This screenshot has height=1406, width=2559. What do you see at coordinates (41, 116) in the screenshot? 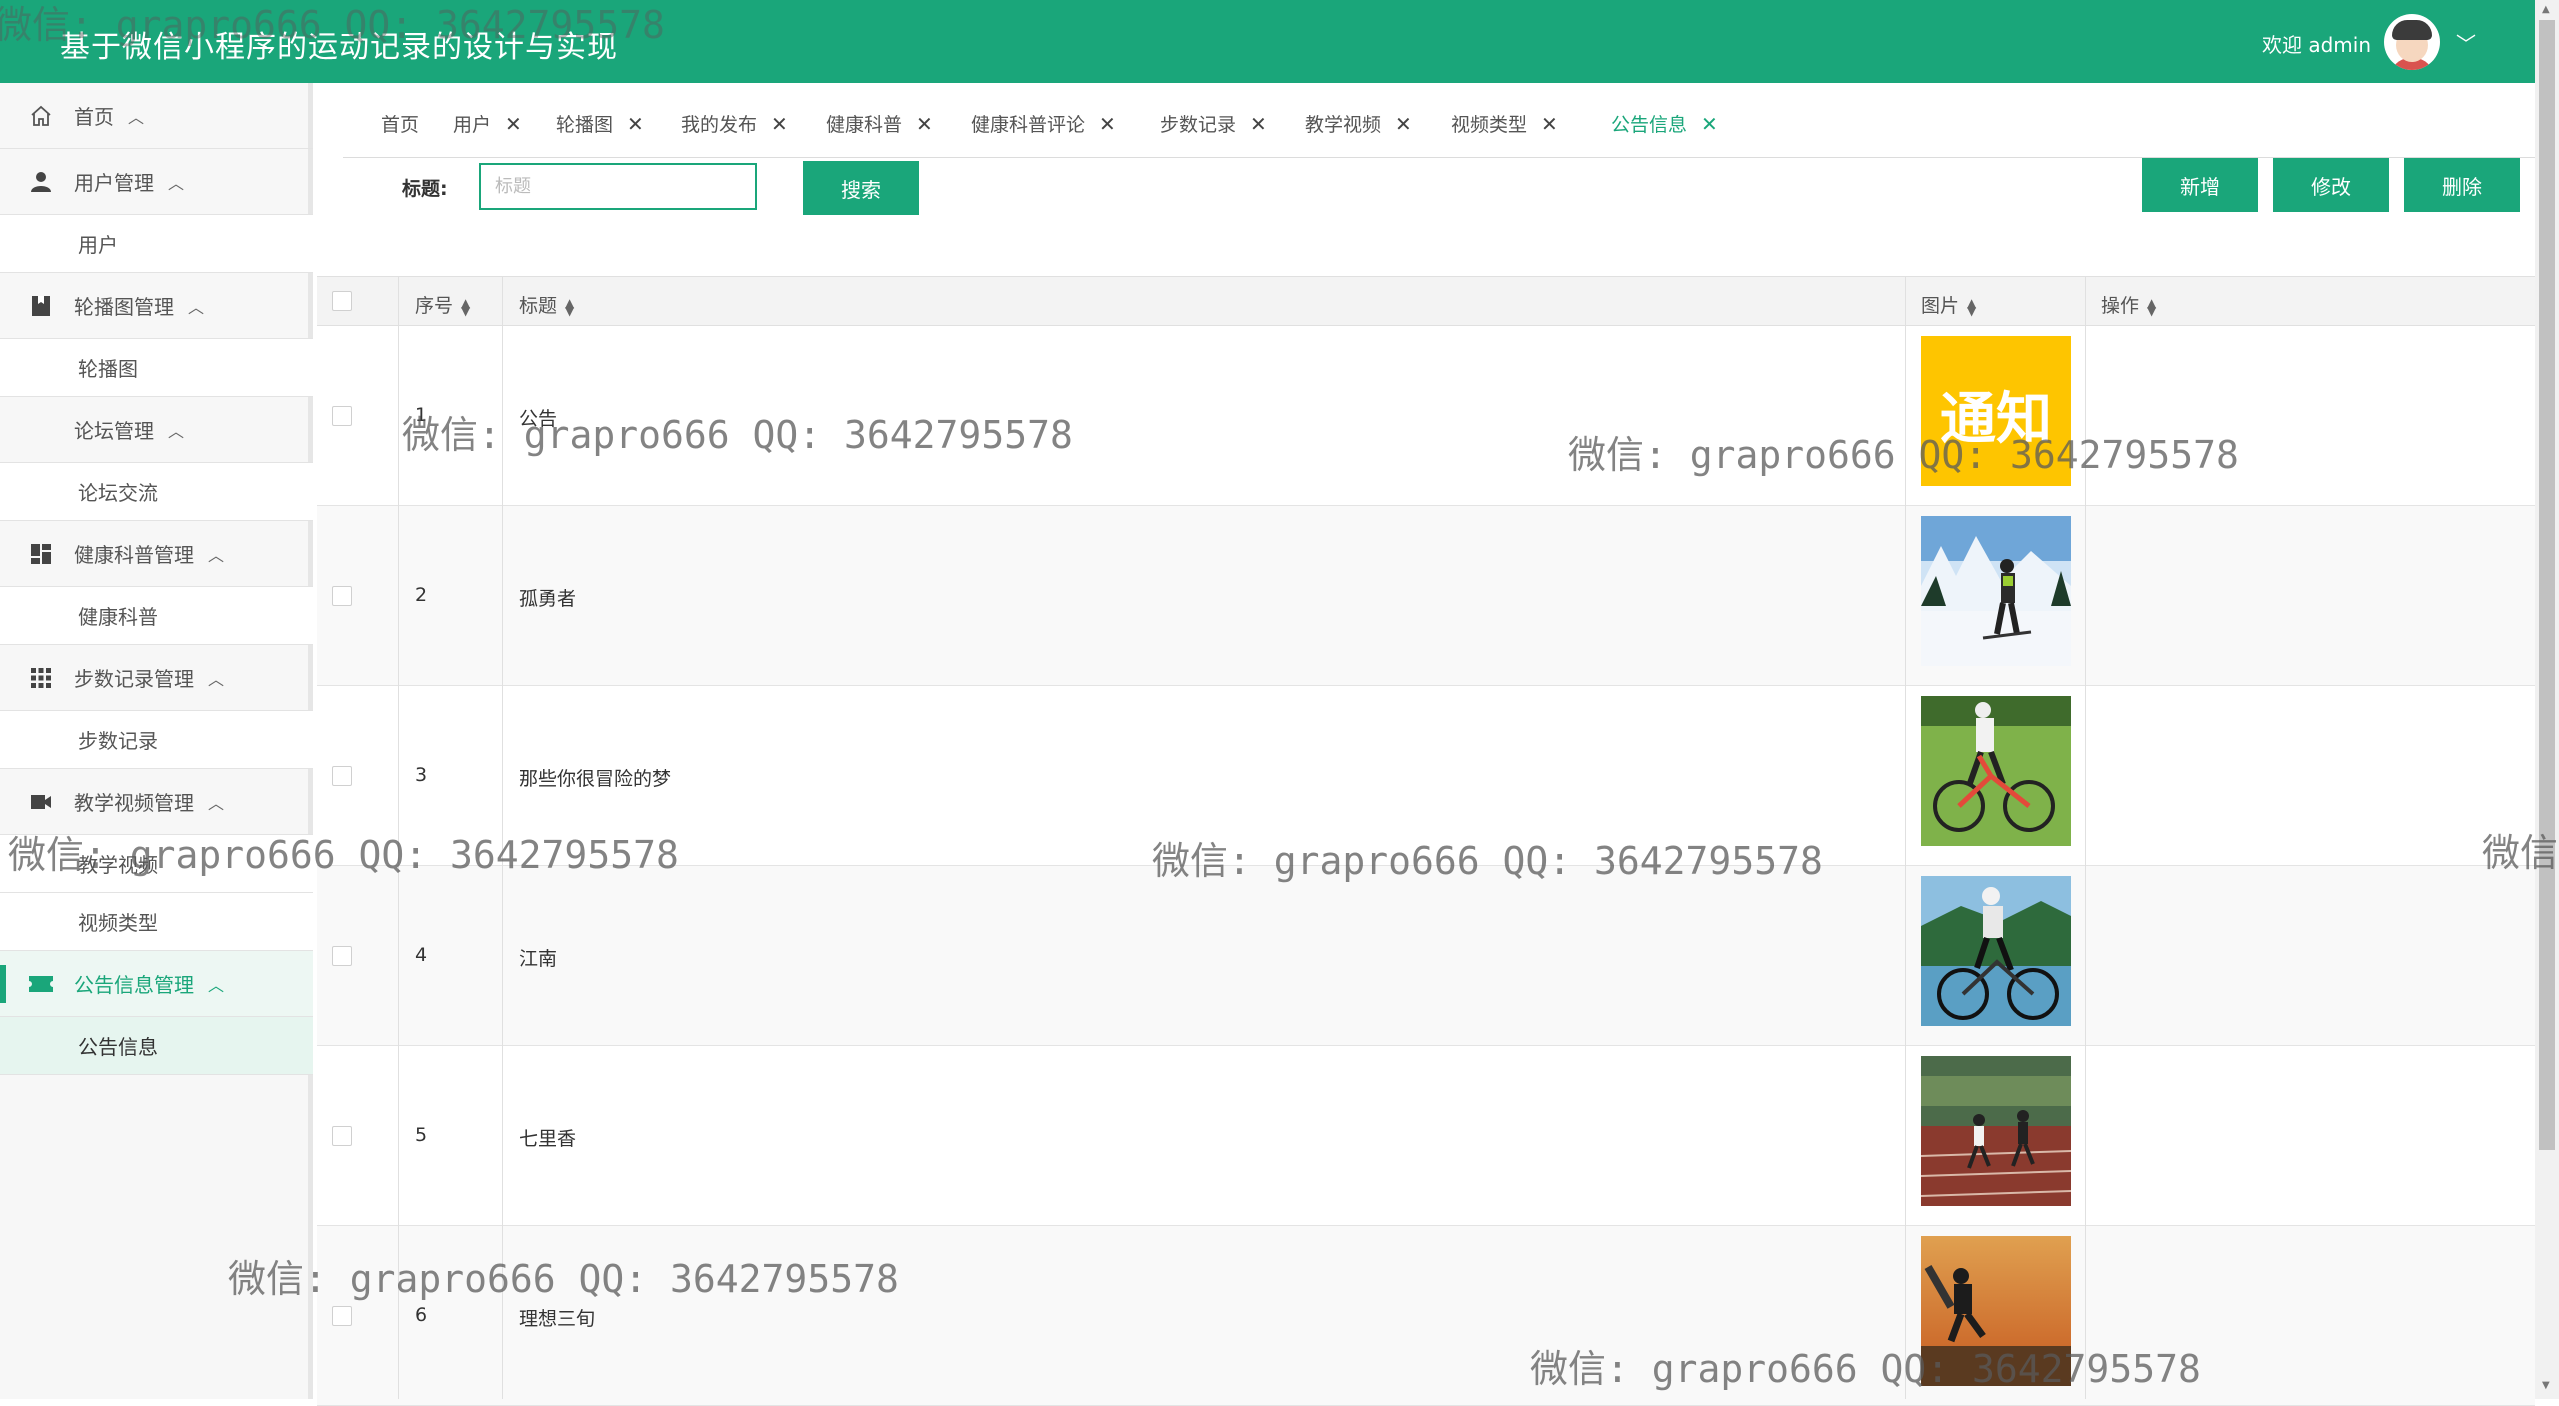
I see `home-icon` at bounding box center [41, 116].